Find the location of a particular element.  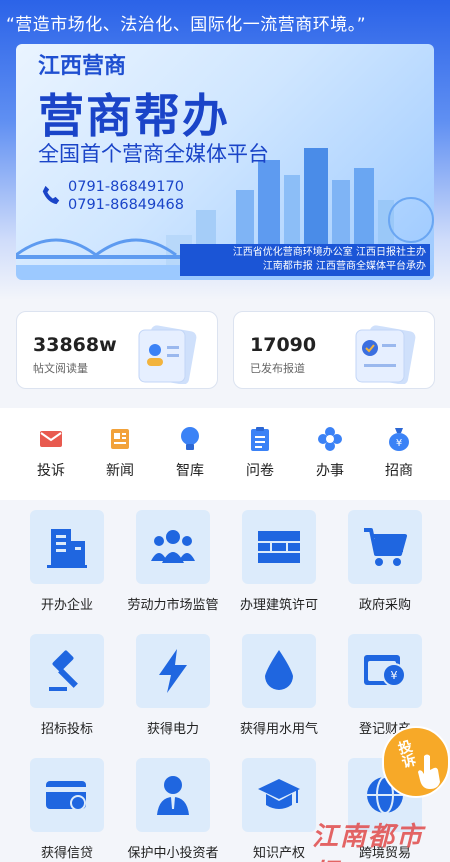

service-property-registration: ¥ 登记财产 is located at coordinates (385, 685).